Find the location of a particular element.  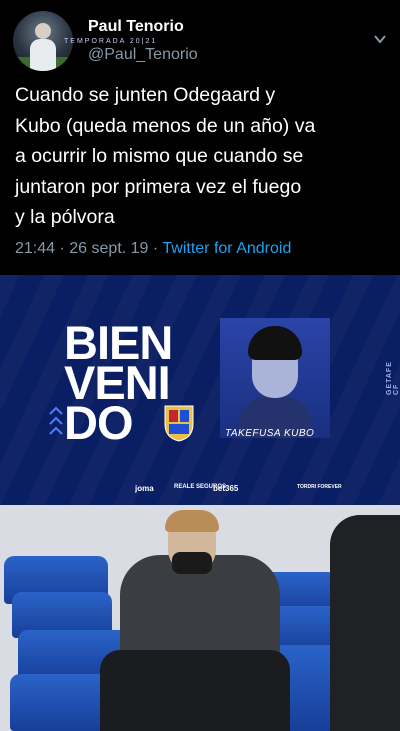

player-name: TAKEFUSA KUBO is located at coordinates (270, 433).